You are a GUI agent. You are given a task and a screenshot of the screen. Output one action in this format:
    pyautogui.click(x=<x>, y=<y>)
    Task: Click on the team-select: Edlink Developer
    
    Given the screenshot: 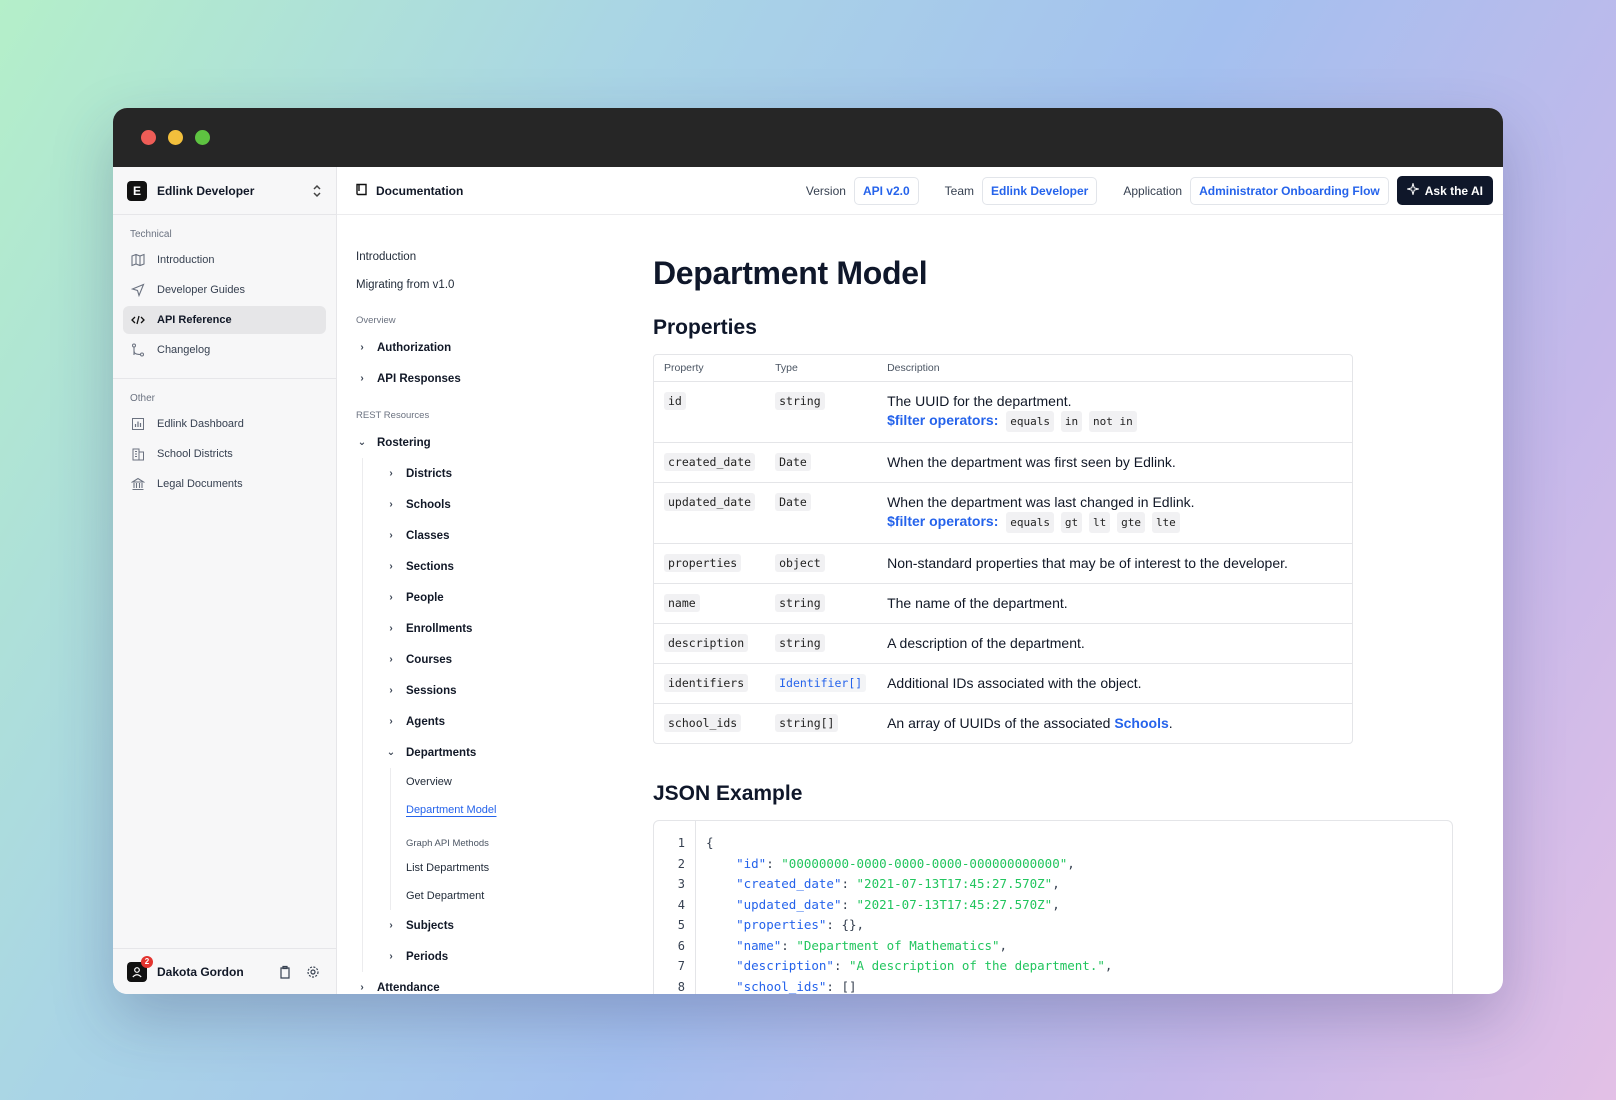 What is the action you would take?
    pyautogui.click(x=1039, y=190)
    